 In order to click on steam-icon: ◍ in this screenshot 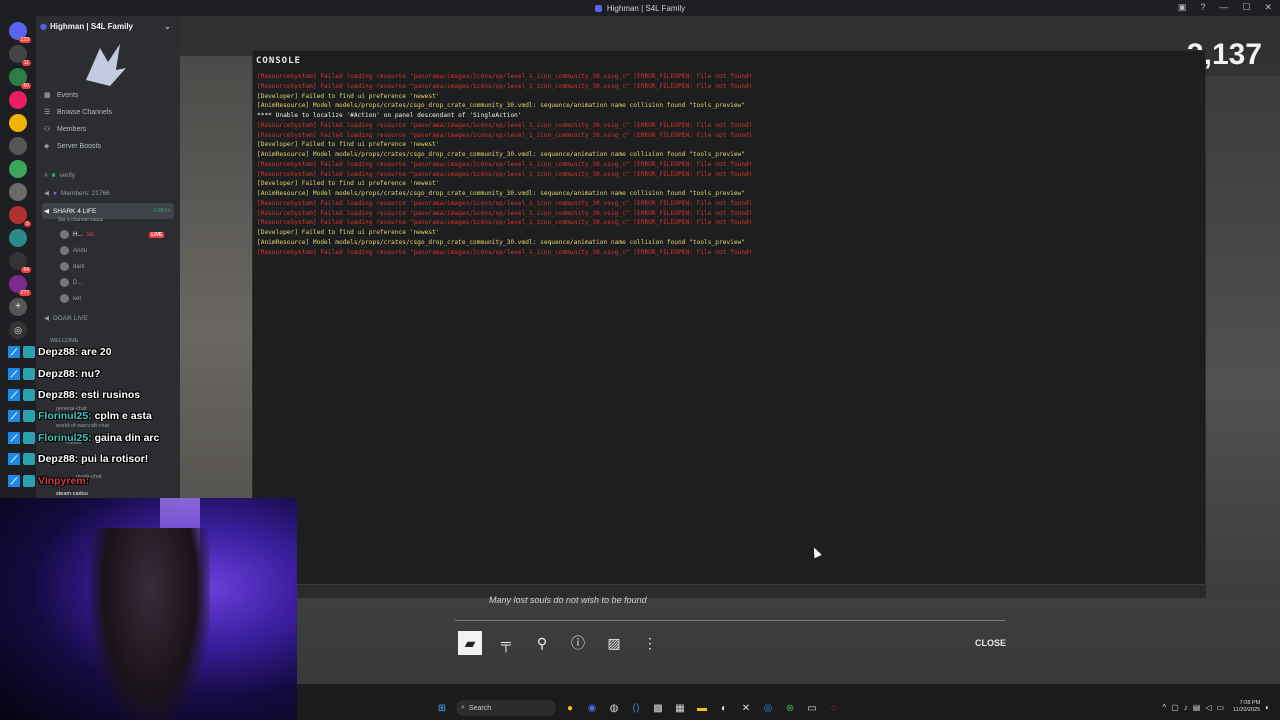, I will do `click(614, 708)`.